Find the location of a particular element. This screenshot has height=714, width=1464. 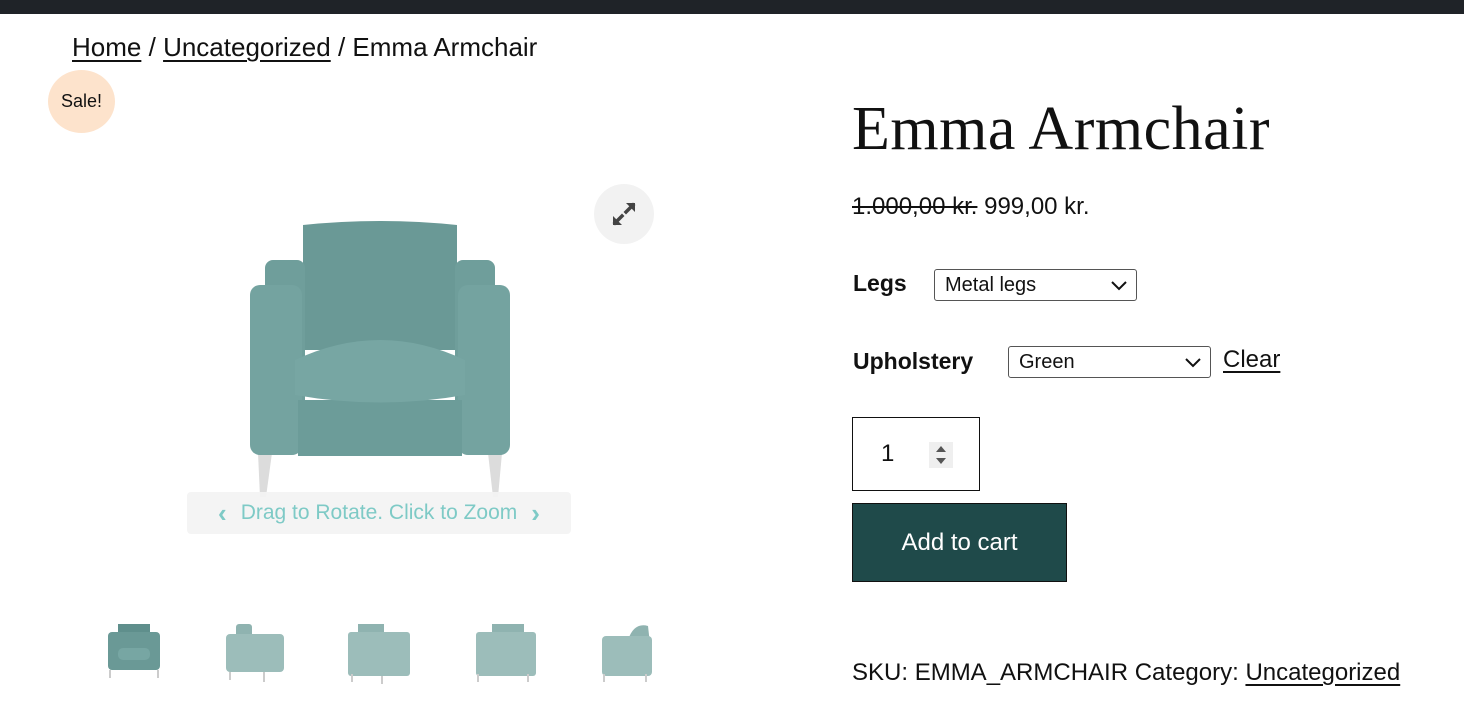

expand-icon is located at coordinates (624, 214).